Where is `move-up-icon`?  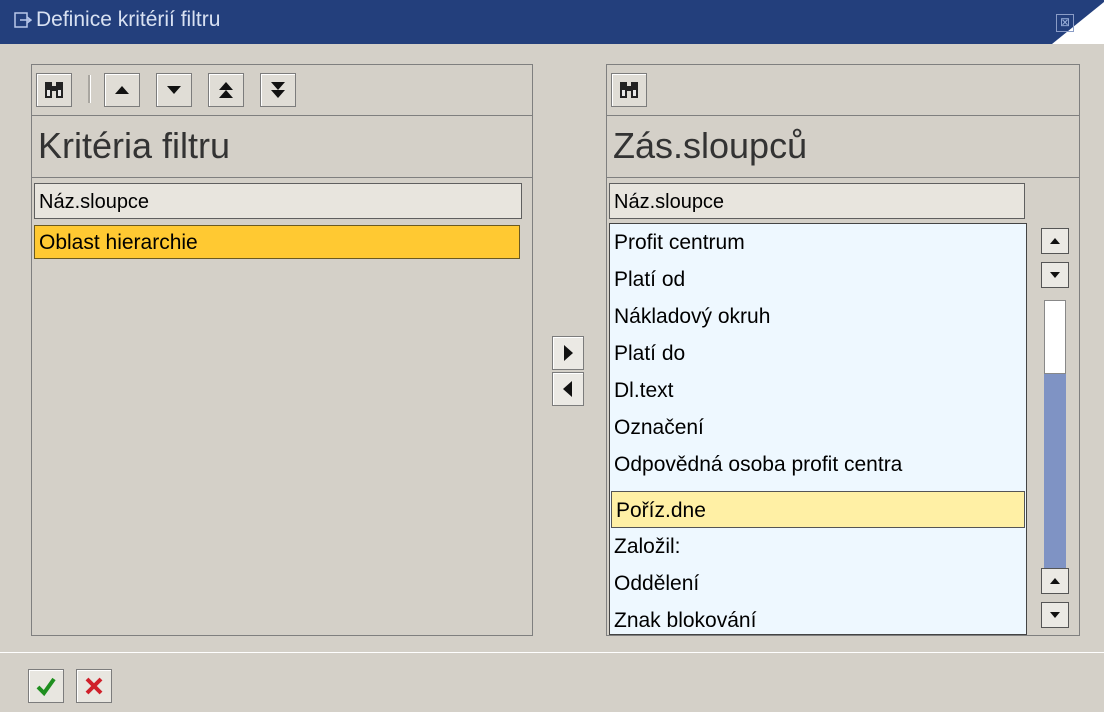 move-up-icon is located at coordinates (122, 90).